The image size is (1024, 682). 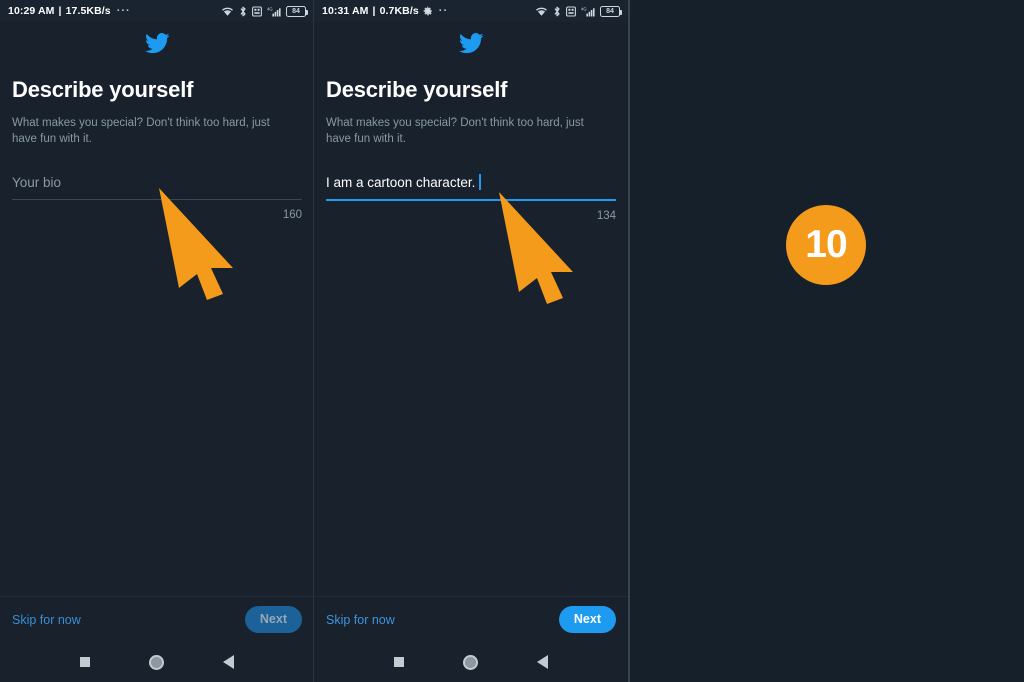 I want to click on bio-input-value-wrap: I am a cartoon character., so click(x=471, y=186).